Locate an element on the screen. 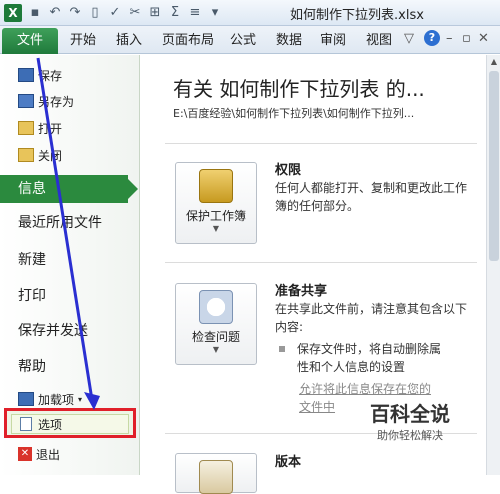 The image size is (500, 494). vertical-scrollbar: ▲ is located at coordinates (493, 265).